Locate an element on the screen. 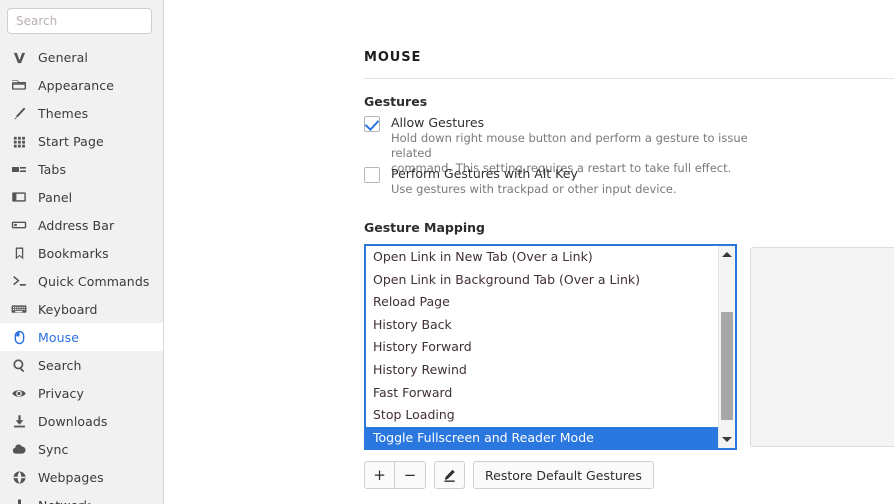 Image resolution: width=894 pixels, height=504 pixels. gesture-mapping-label: Gesture Mapping is located at coordinates (424, 227).